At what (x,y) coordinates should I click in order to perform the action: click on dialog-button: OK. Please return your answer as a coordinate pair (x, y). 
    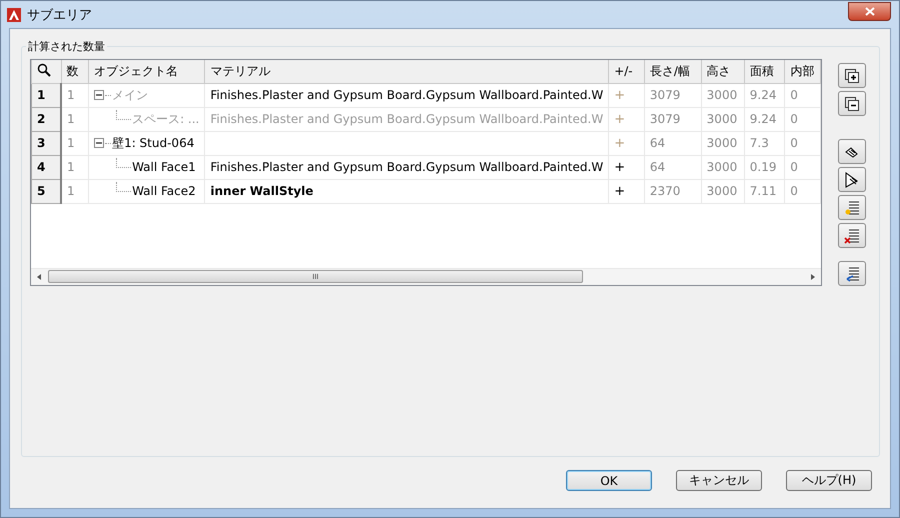
    Looking at the image, I should click on (609, 480).